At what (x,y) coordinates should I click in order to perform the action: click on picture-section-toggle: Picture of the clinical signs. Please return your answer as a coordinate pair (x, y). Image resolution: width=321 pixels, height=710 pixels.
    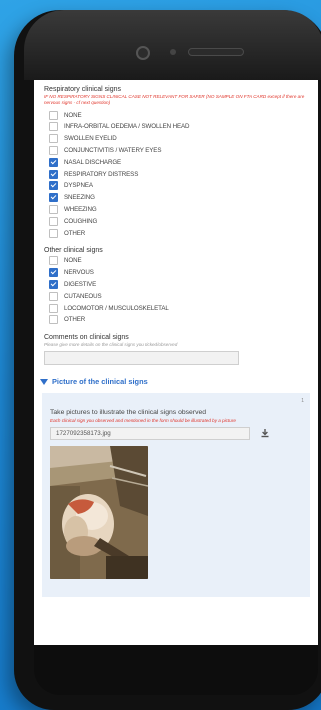
    Looking at the image, I should click on (174, 382).